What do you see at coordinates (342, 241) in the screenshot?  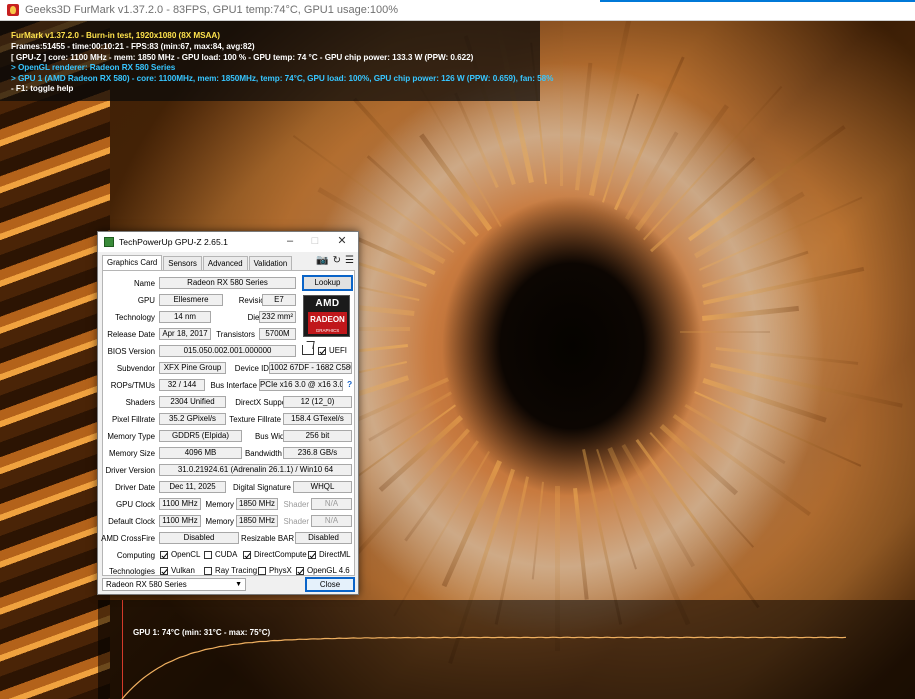 I see `close-window-button: ✕` at bounding box center [342, 241].